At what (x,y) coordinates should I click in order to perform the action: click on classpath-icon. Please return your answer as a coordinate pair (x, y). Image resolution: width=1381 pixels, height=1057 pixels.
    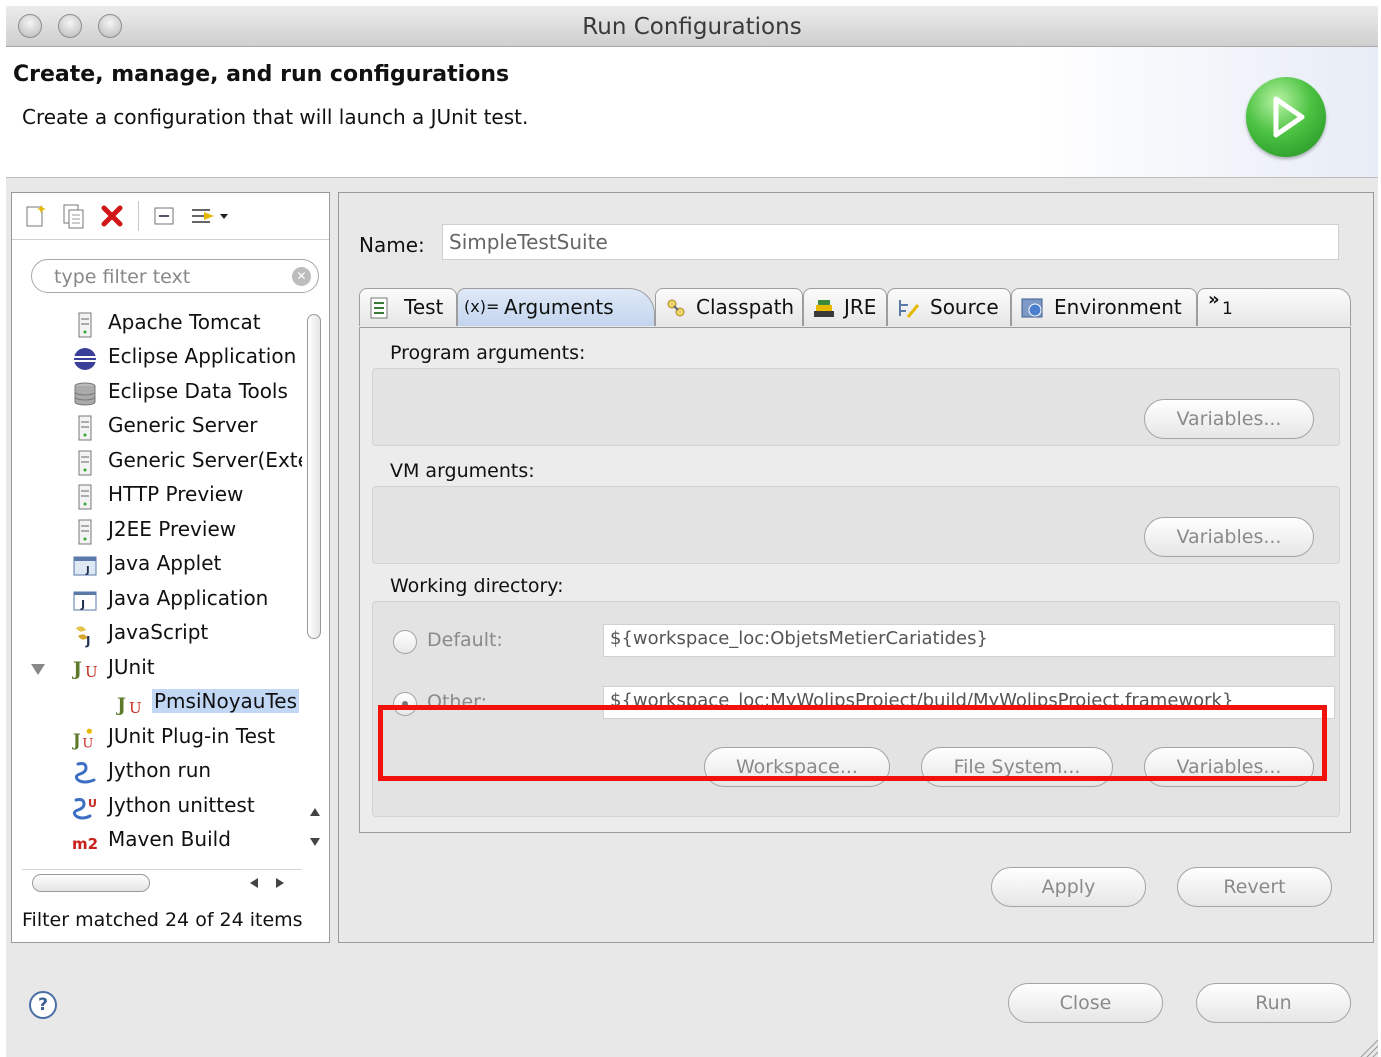
    Looking at the image, I should click on (676, 308).